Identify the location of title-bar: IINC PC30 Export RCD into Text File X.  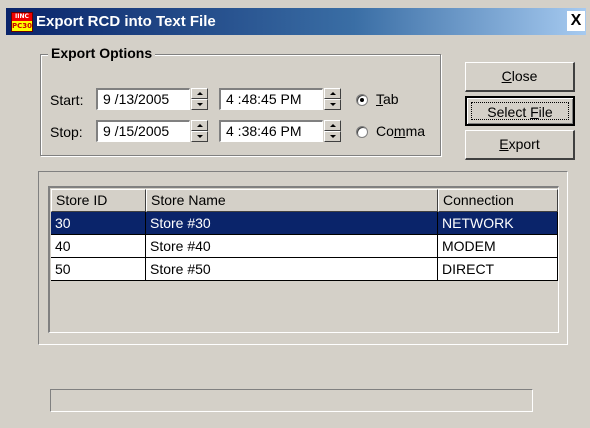
(296, 21).